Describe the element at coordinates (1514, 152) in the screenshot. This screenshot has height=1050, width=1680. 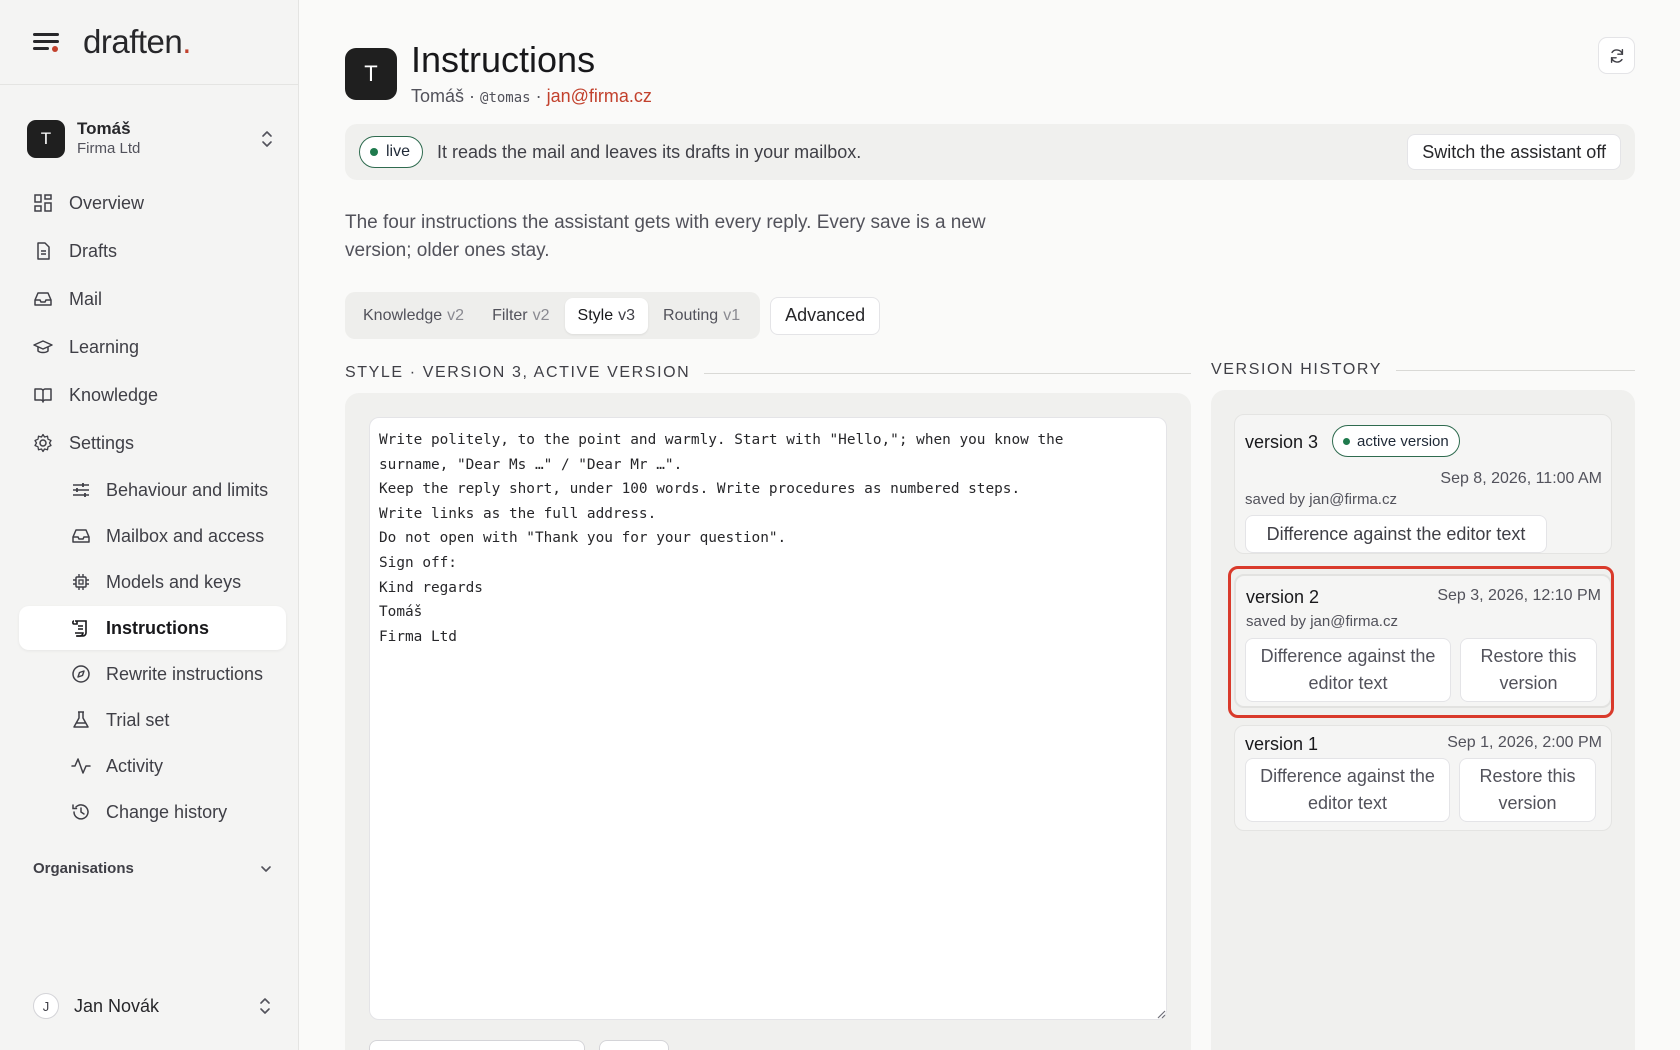
I see `switch-assistant-off-button: Switch the assistant off` at that location.